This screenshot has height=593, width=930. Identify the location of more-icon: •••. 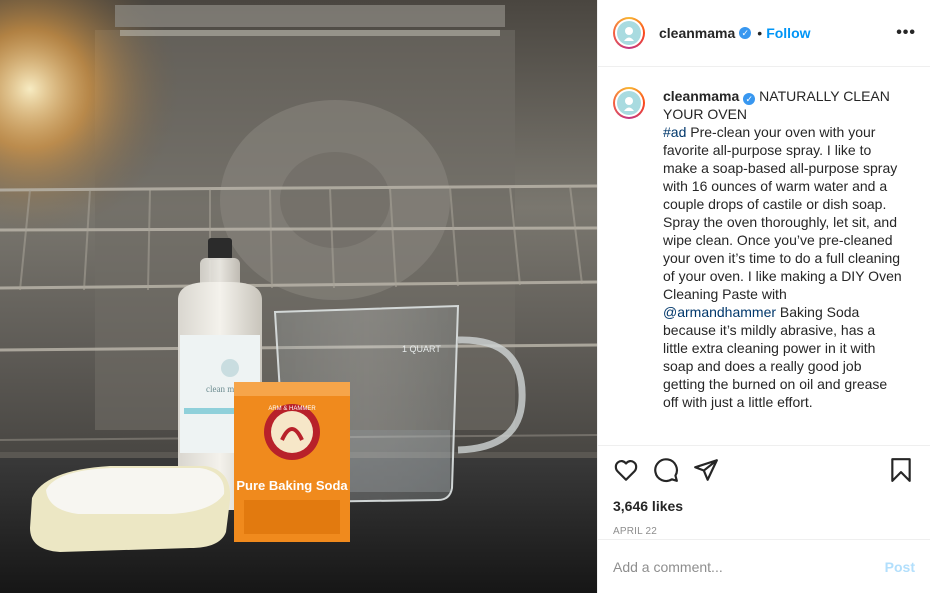
(906, 33).